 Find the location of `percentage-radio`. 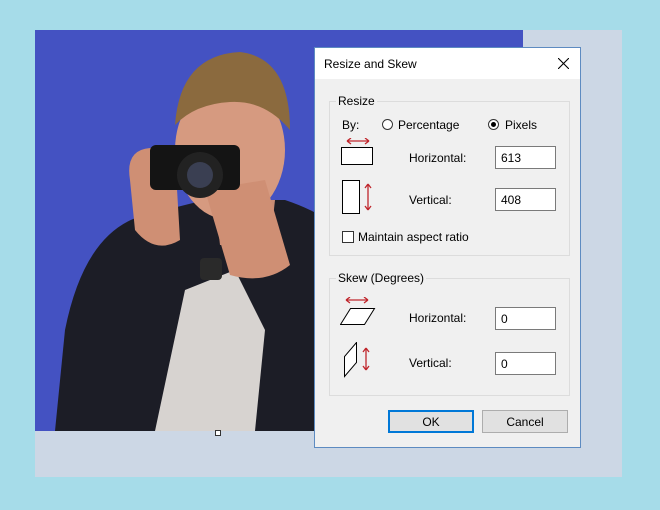

percentage-radio is located at coordinates (387, 124).